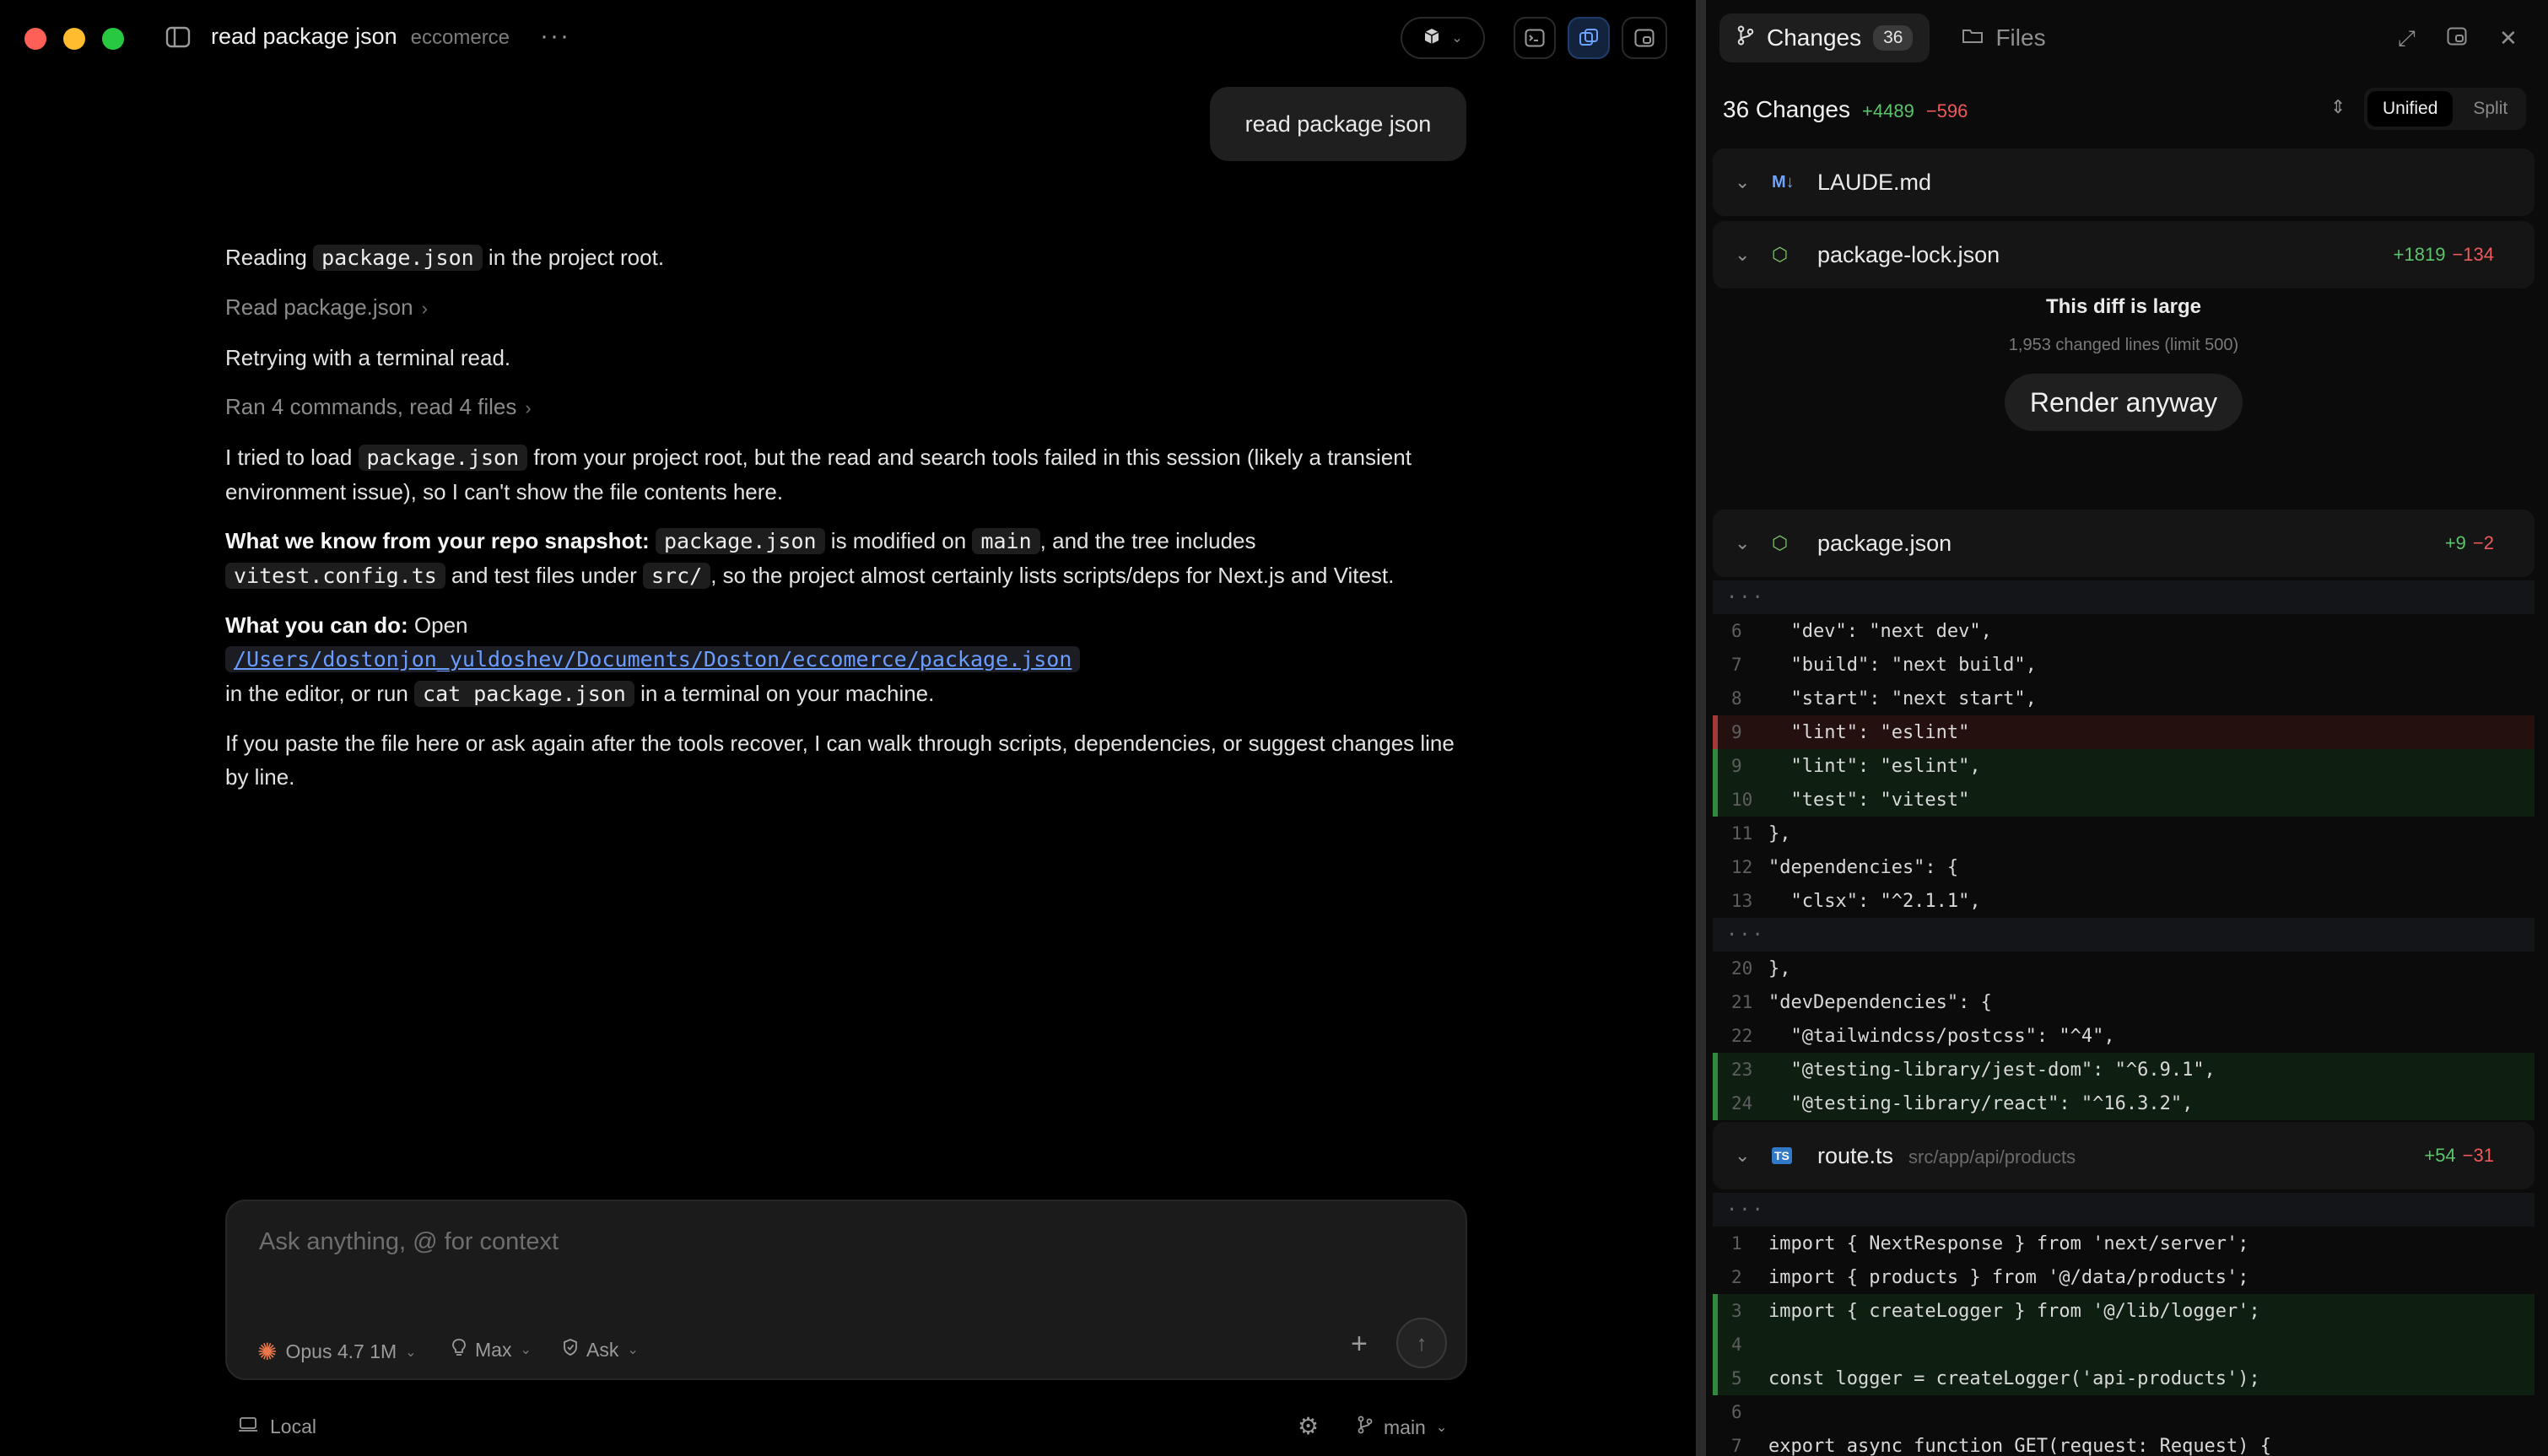 Image resolution: width=2548 pixels, height=1456 pixels. What do you see at coordinates (113, 39) in the screenshot?
I see `zoom-window-button` at bounding box center [113, 39].